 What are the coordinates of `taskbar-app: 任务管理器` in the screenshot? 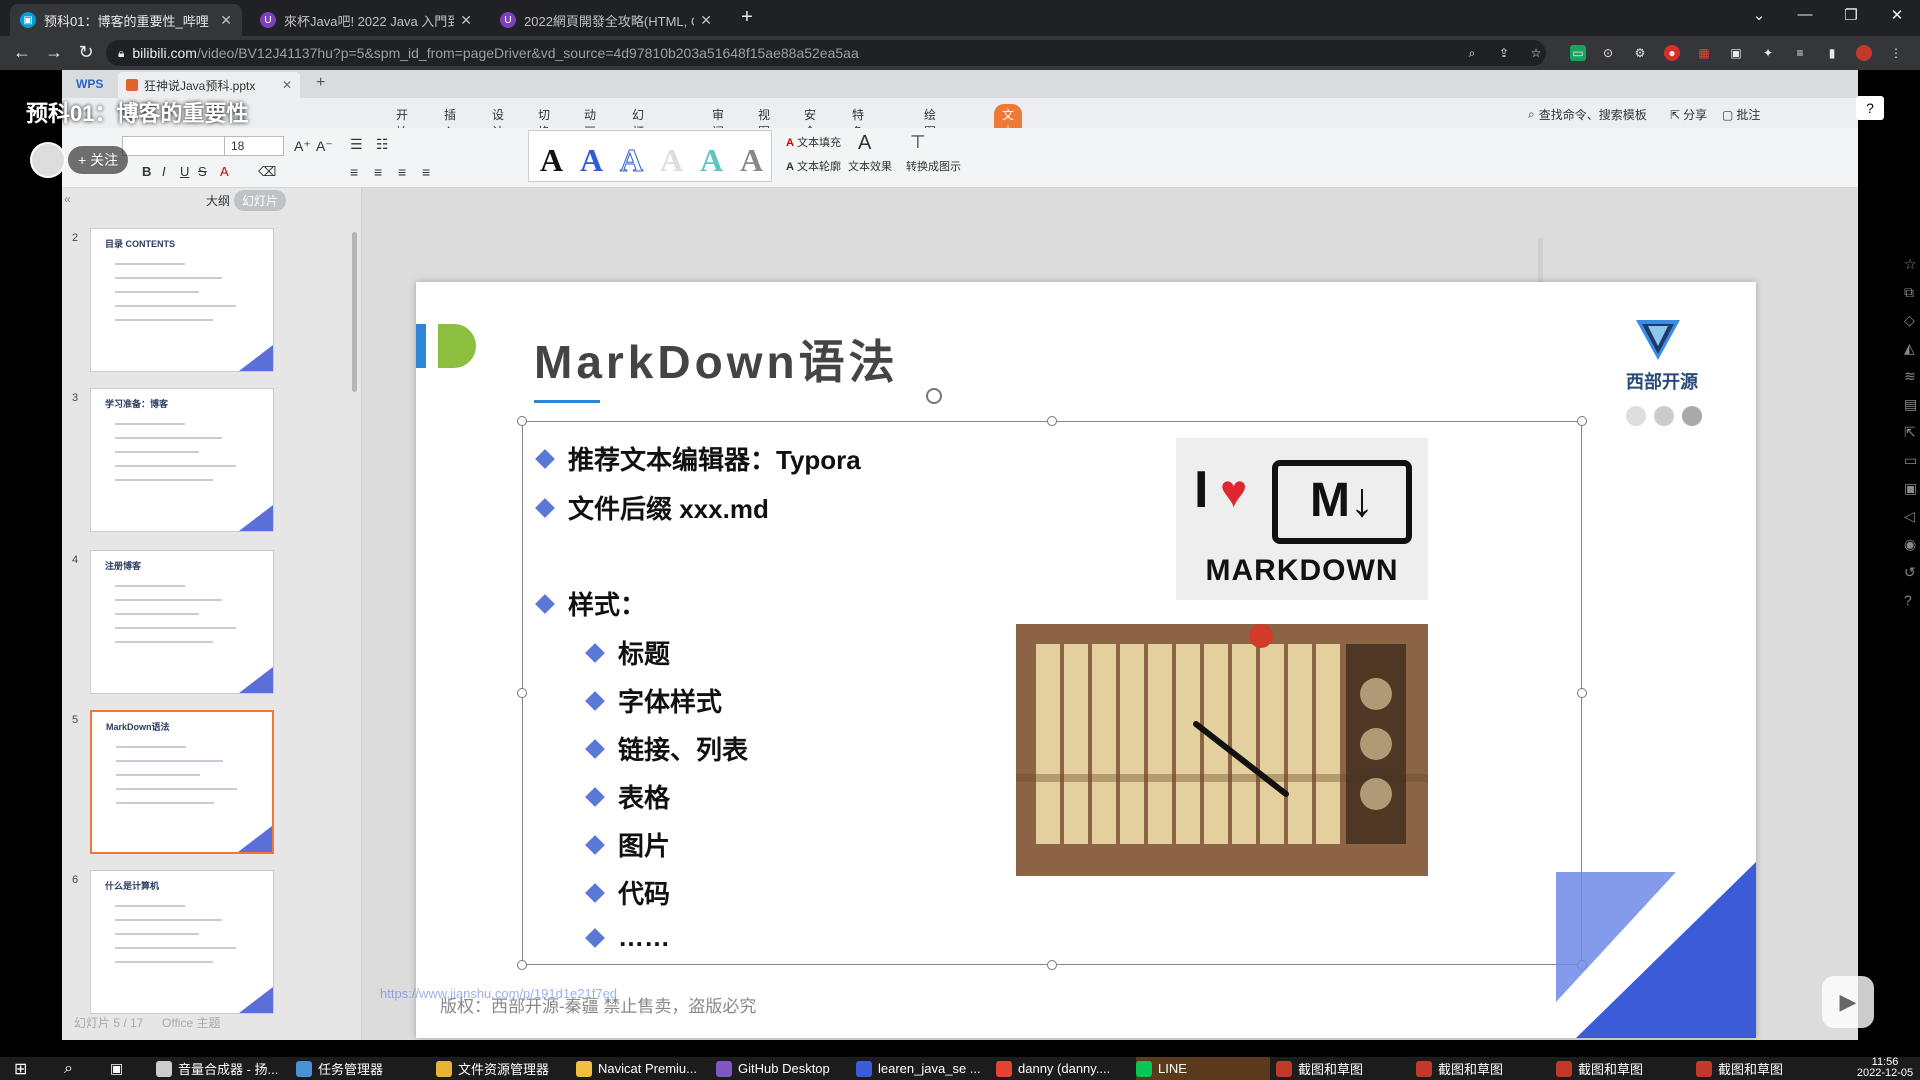 It's located at (363, 1068).